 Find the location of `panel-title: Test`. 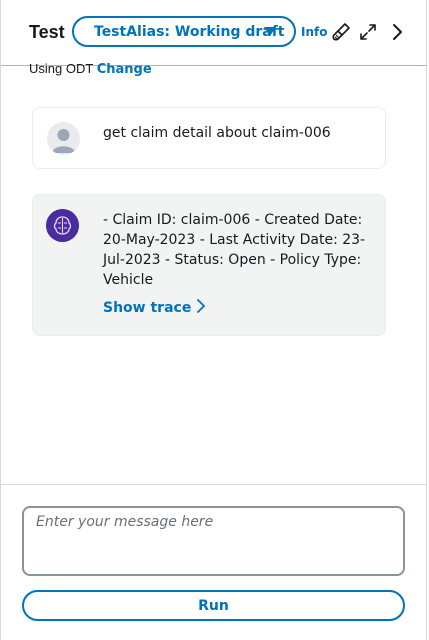

panel-title: Test is located at coordinates (47, 32).